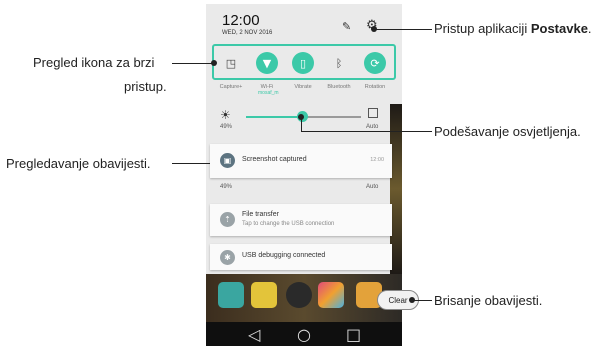 The image size is (615, 346). I want to click on brightness-track, so click(331, 117).